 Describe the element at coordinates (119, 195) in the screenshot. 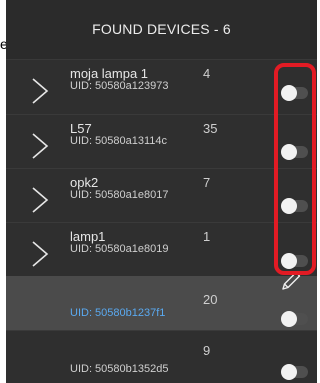

I see `device-uid: UID: 50580a1e8017` at that location.